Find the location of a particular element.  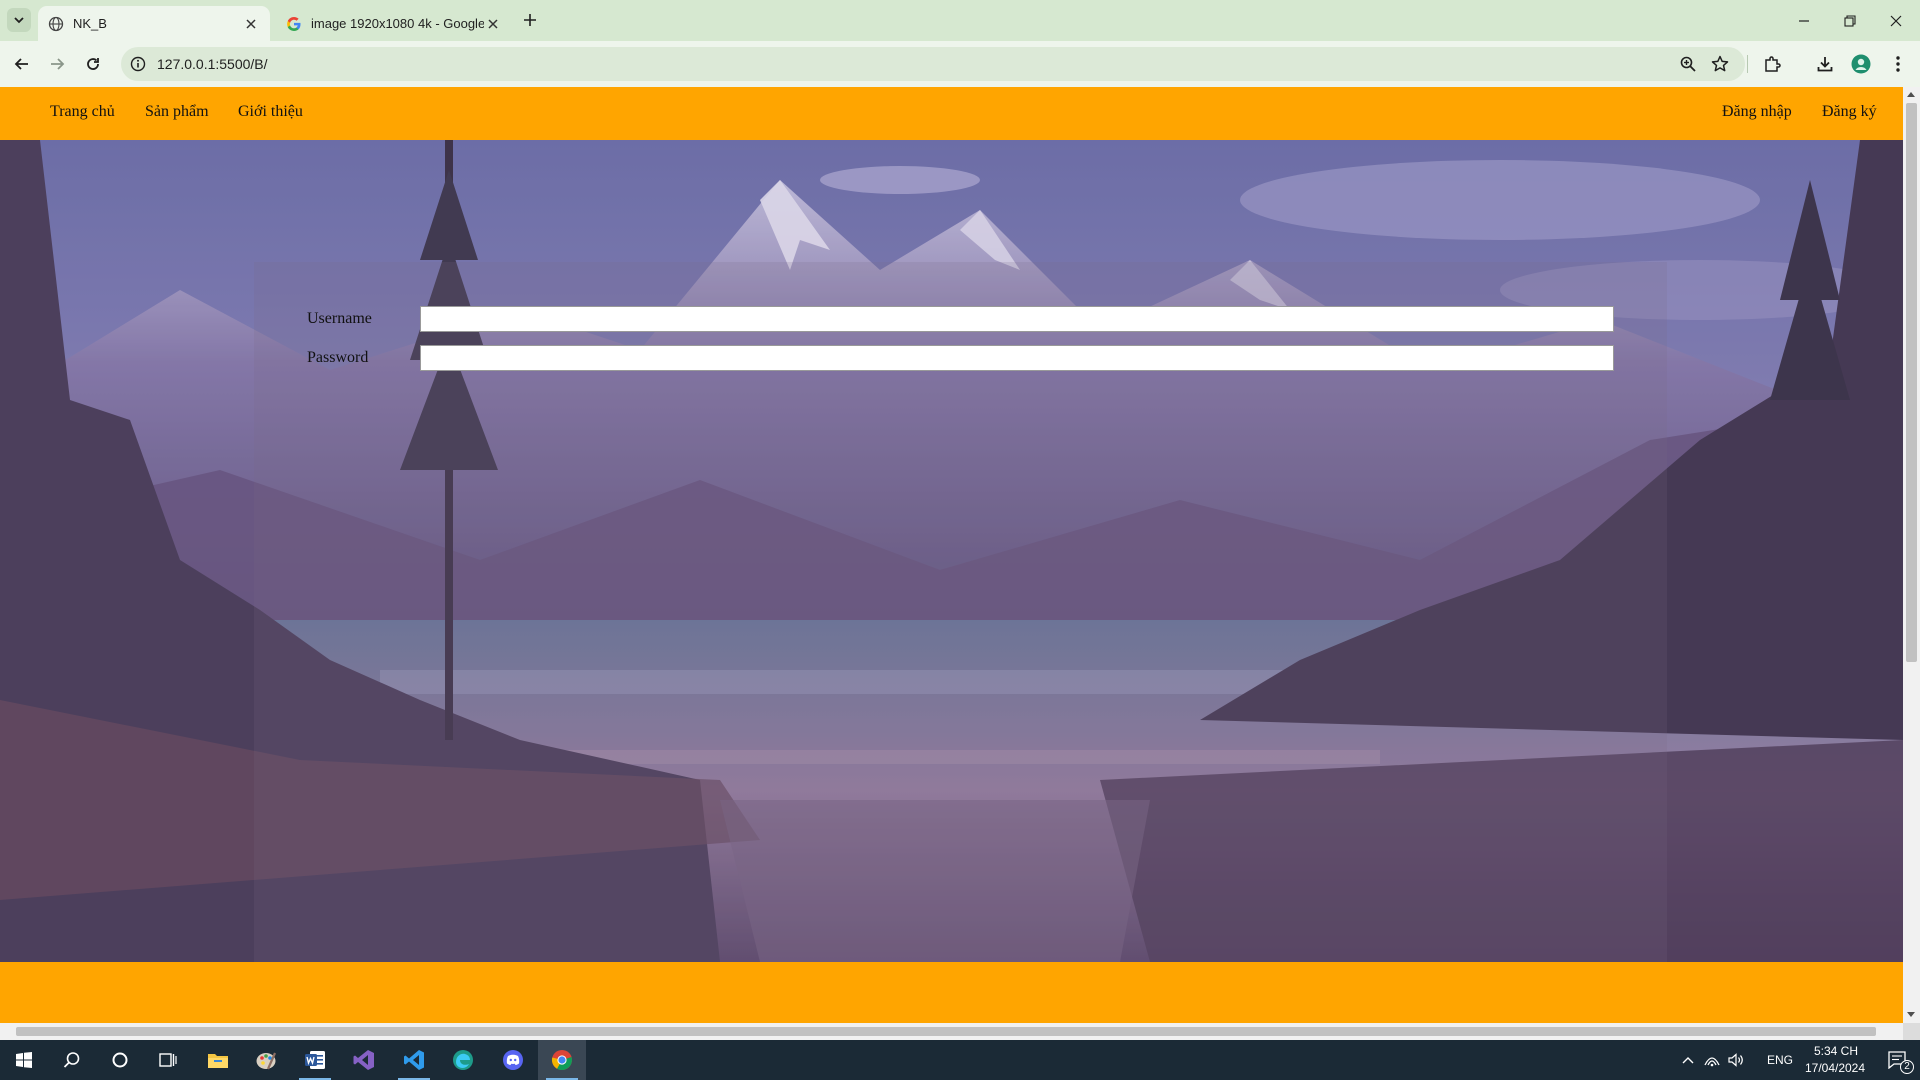

downloads-button is located at coordinates (1825, 64).